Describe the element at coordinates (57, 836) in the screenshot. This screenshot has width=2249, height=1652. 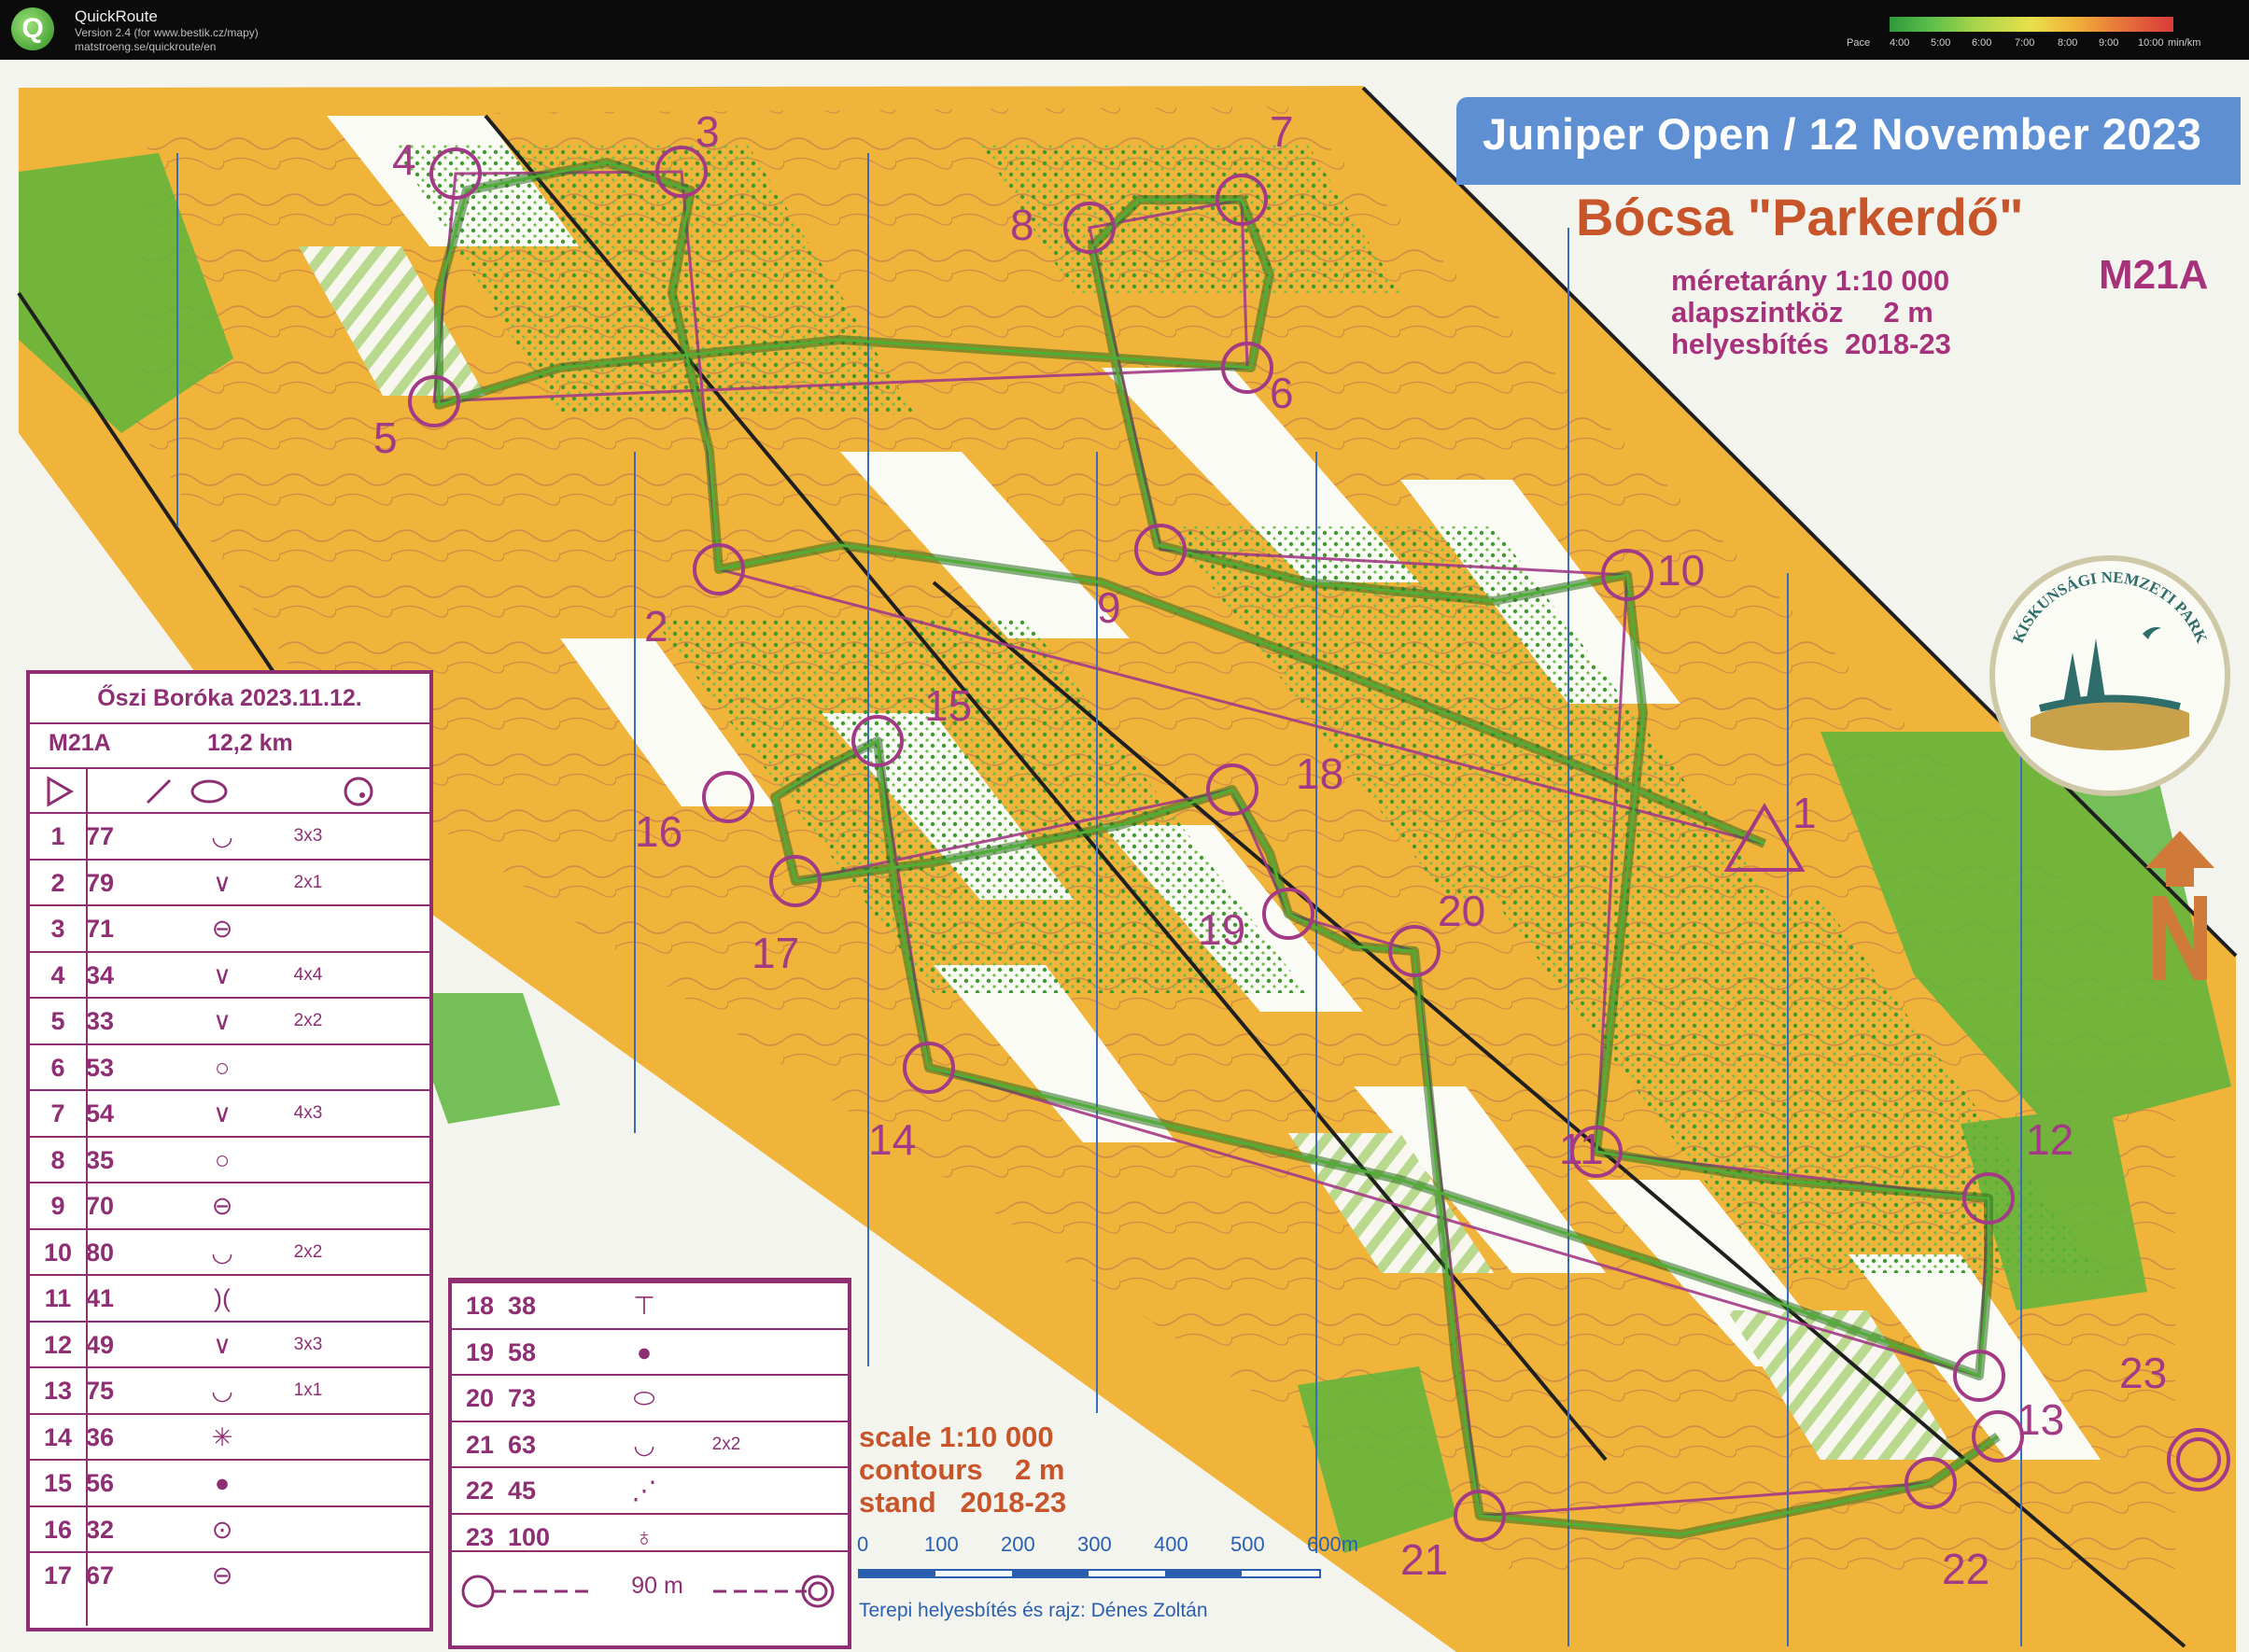
I see `cds-row-number: 1` at that location.